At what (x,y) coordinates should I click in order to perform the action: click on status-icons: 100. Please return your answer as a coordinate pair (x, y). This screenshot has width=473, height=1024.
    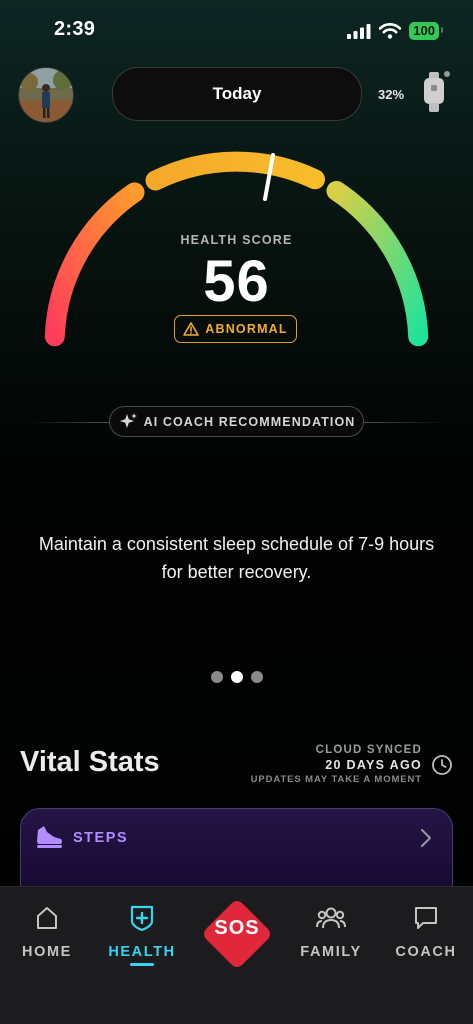
    Looking at the image, I should click on (395, 31).